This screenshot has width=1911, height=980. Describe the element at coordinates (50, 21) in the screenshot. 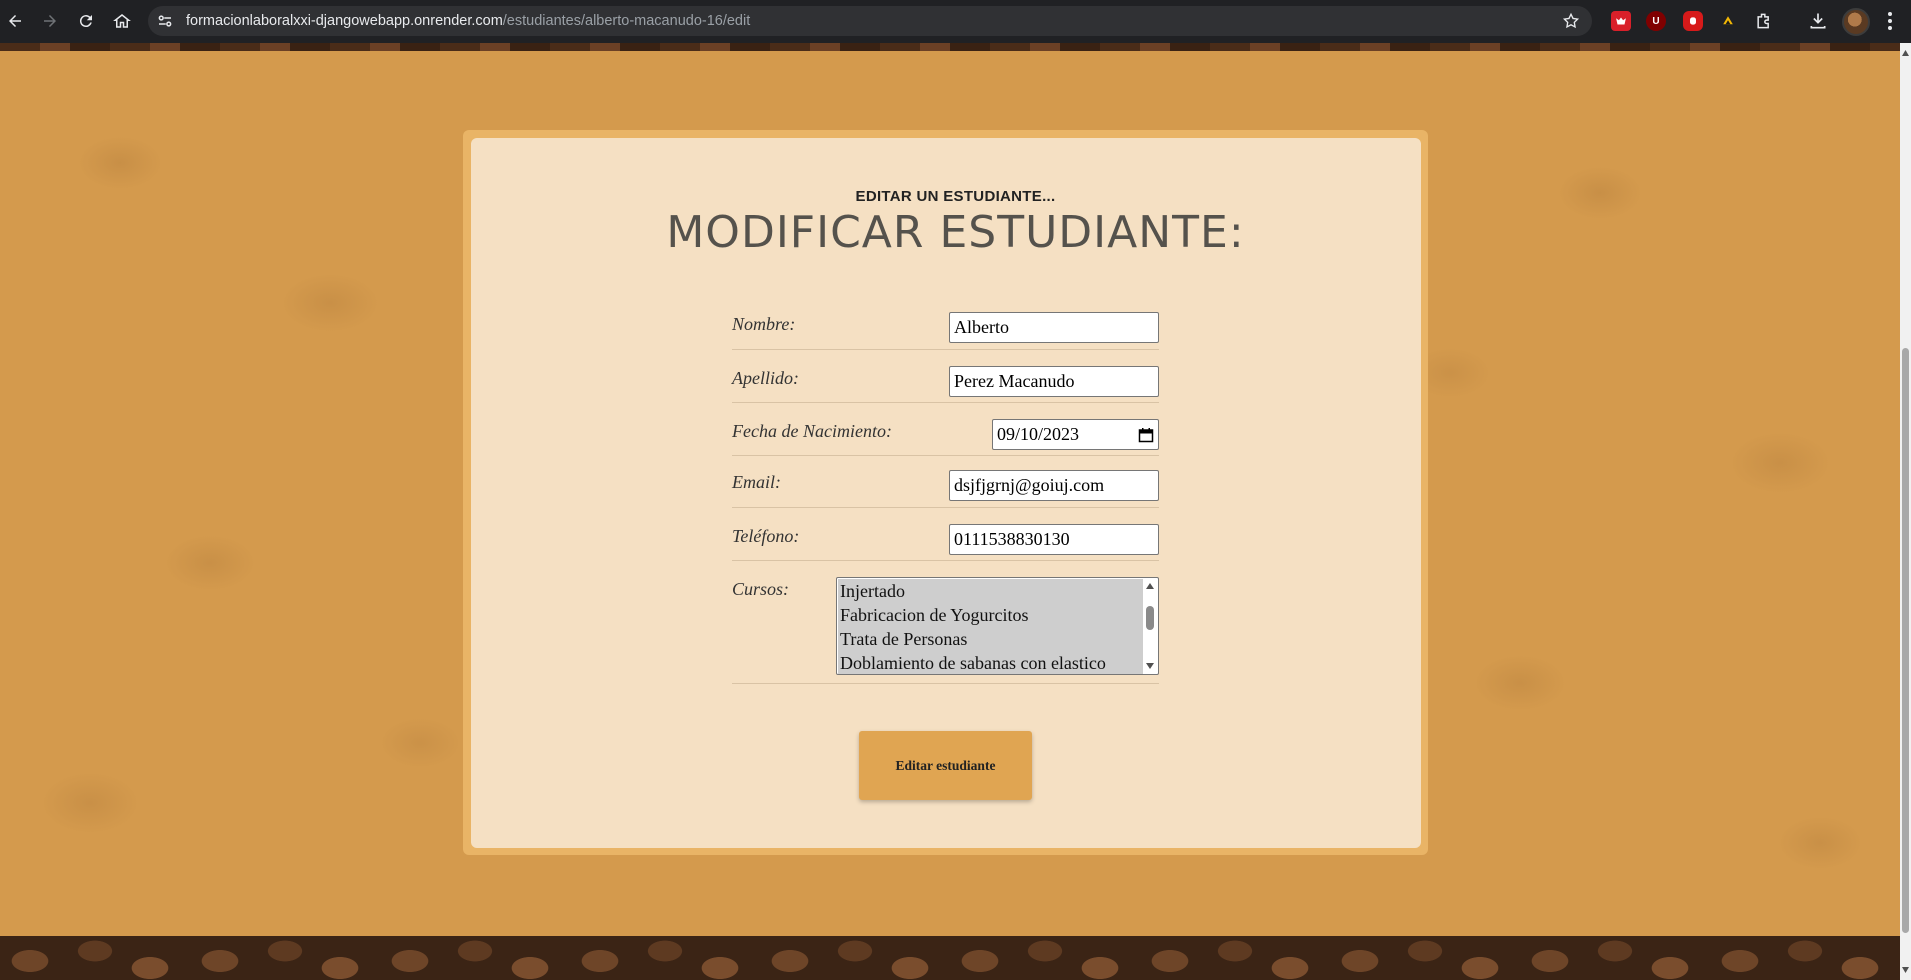

I see `forward-icon` at that location.